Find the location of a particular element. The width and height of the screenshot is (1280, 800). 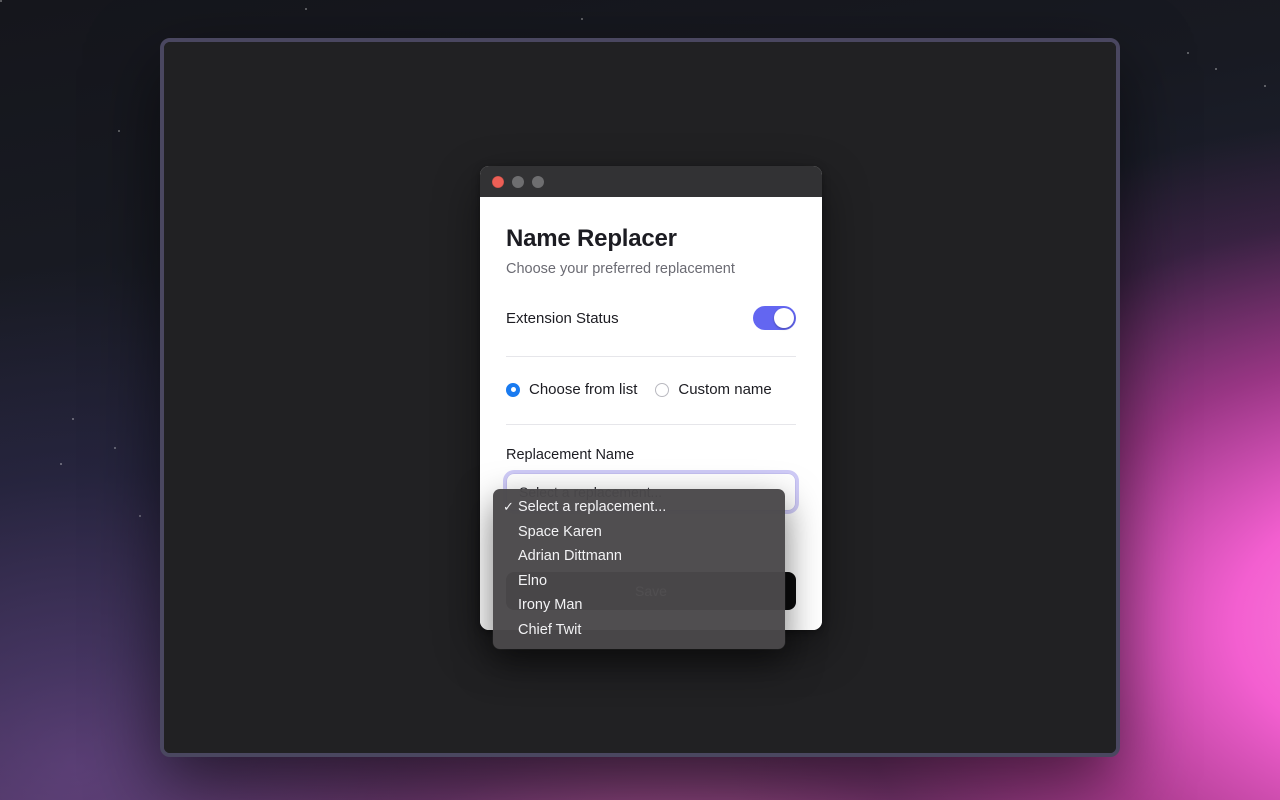

radio-option-choose-from-list: Choose from list is located at coordinates (571, 389).